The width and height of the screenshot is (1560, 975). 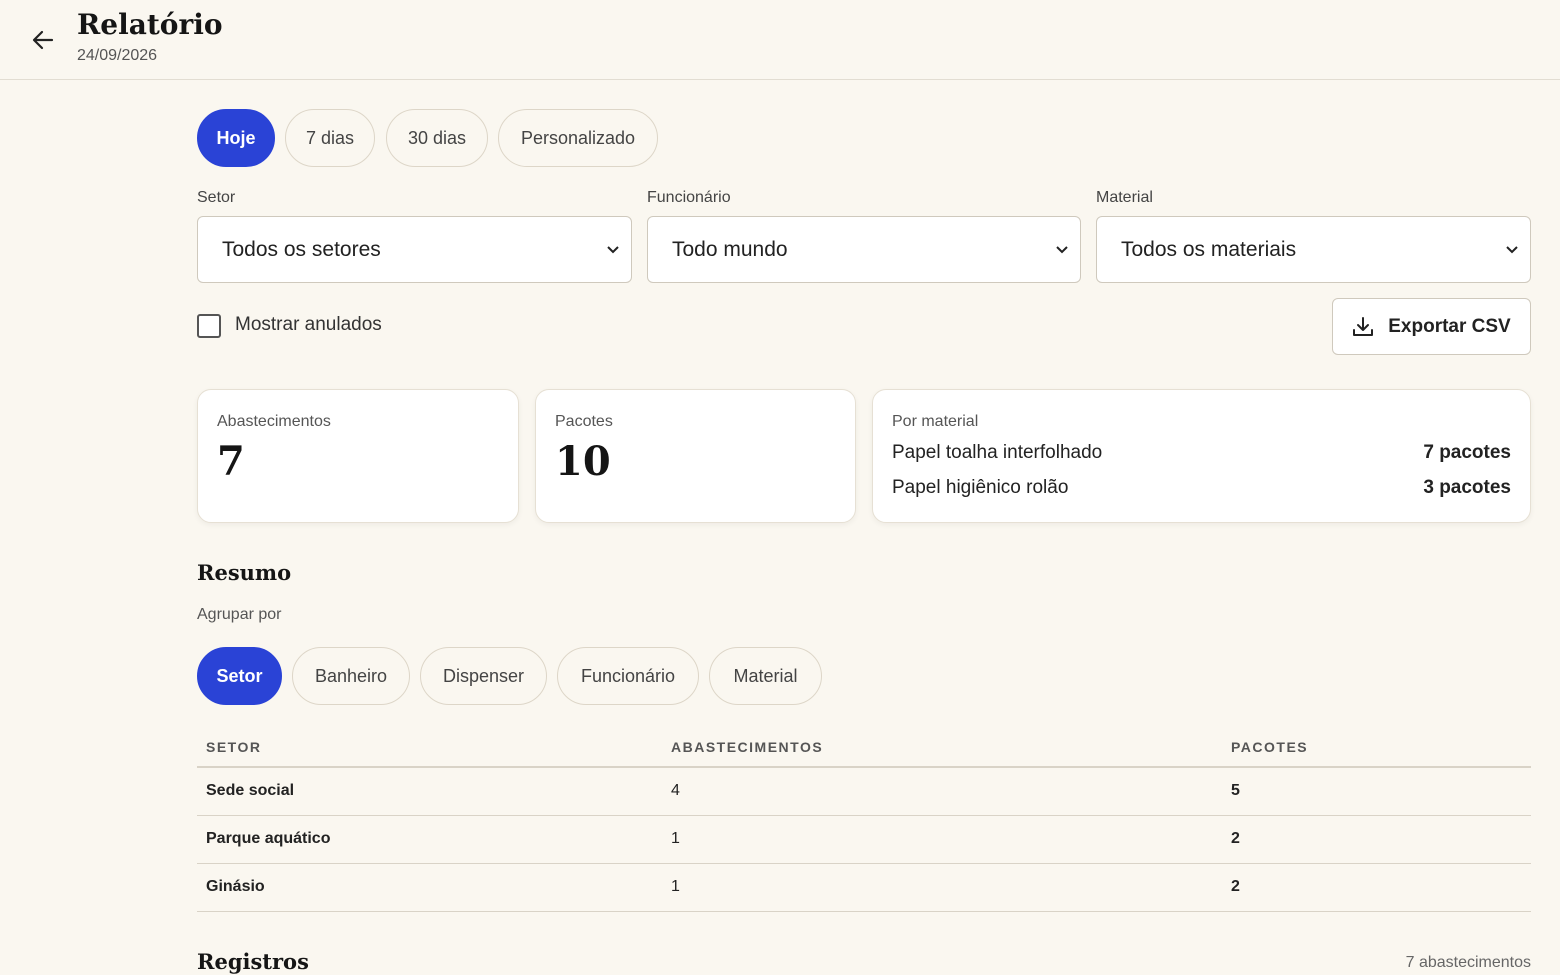 I want to click on material-name: Papel toalha interfolhado, so click(x=997, y=452).